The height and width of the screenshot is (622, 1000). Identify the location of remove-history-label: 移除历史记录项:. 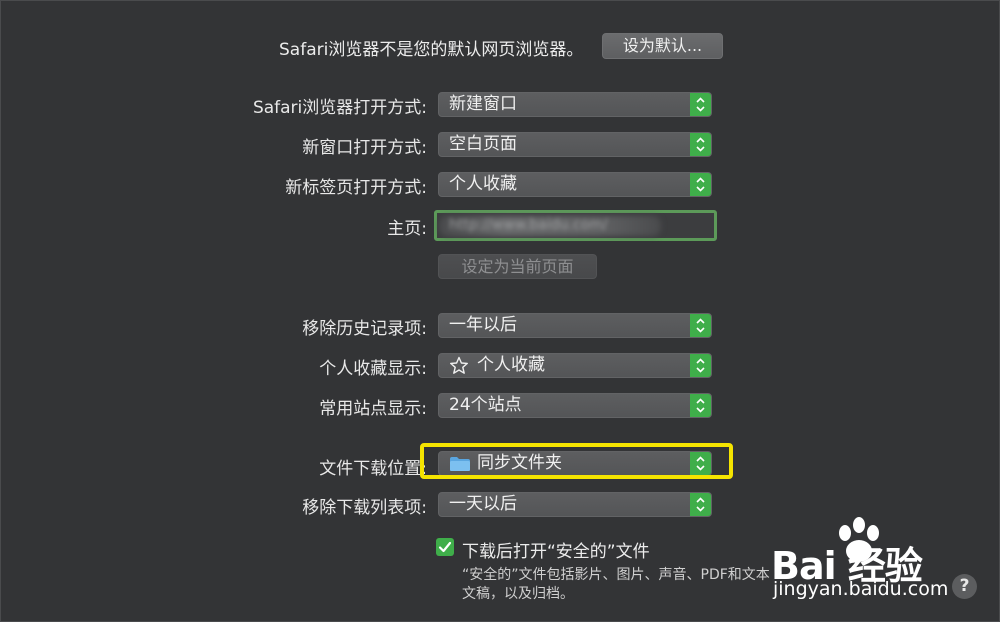
(364, 329).